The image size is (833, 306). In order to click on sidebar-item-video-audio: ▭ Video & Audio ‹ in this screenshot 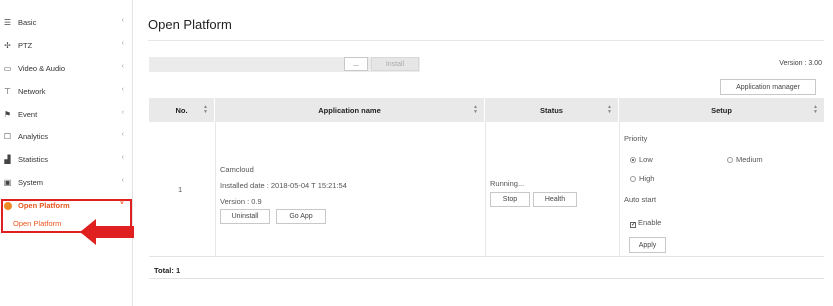, I will do `click(66, 68)`.